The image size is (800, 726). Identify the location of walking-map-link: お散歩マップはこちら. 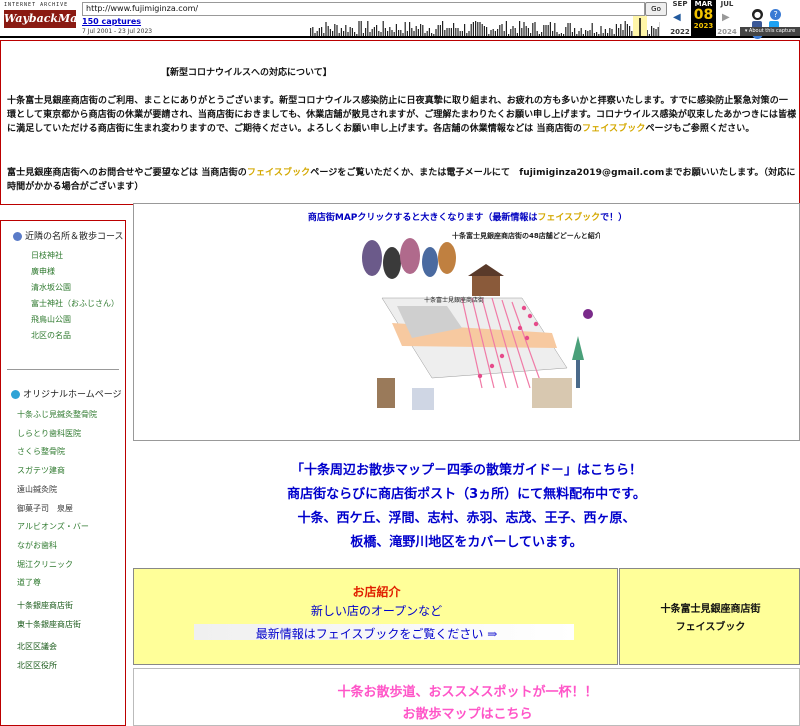
(467, 712).